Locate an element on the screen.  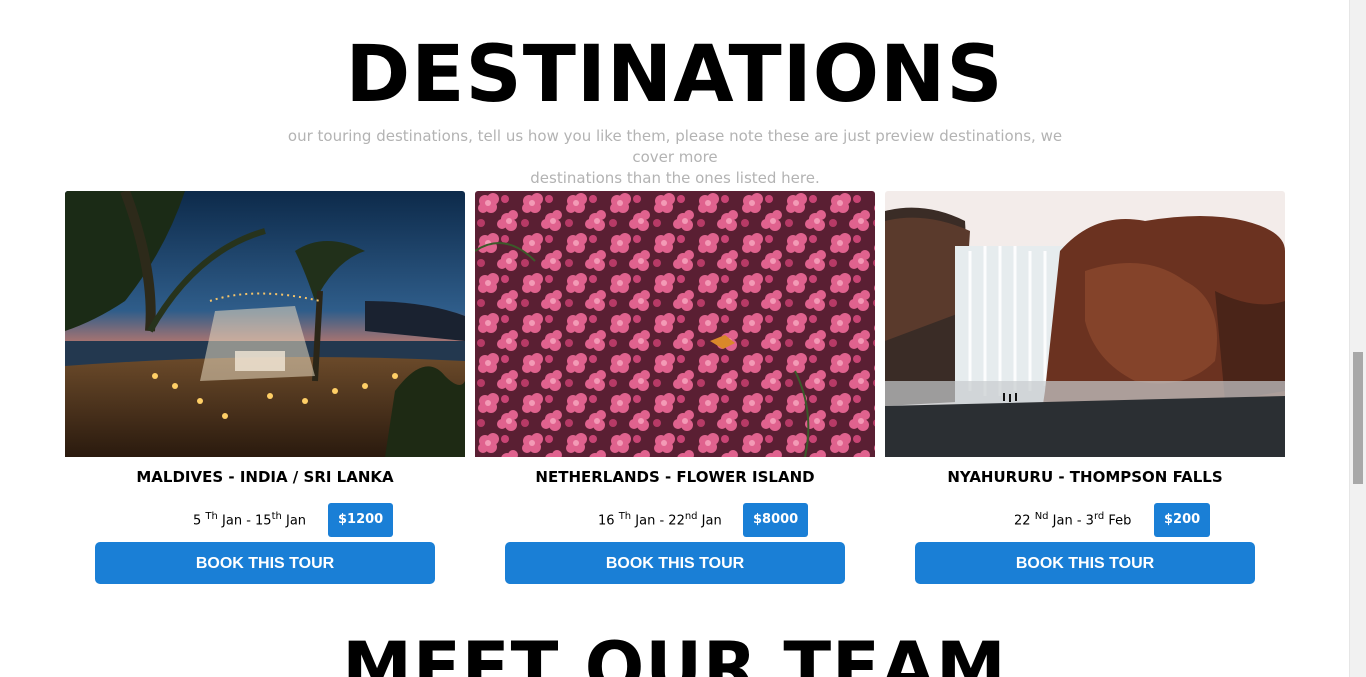
tour-name: NYAHURURU - THOMPSON FALLS is located at coordinates (1085, 477).